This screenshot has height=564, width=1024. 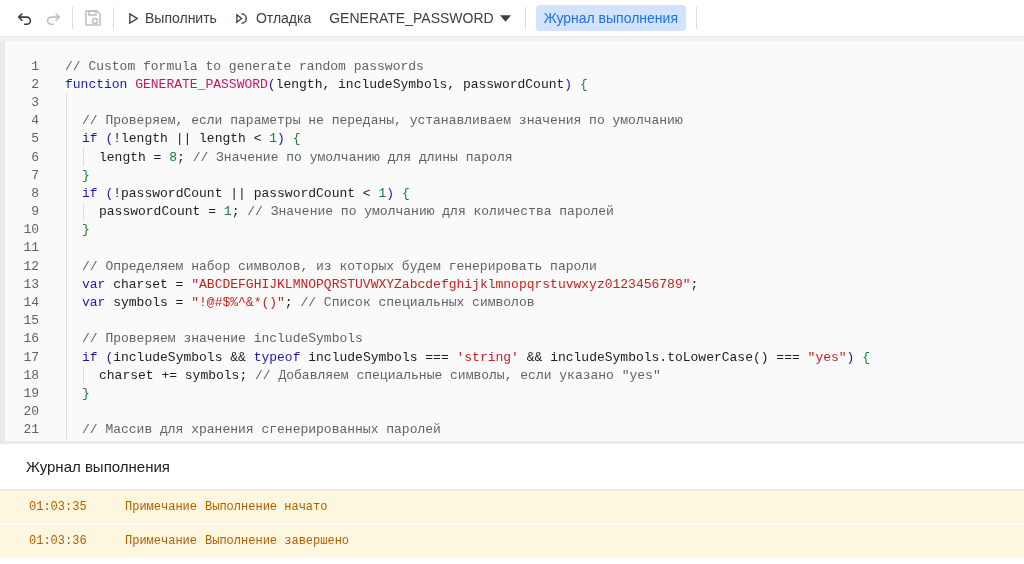 I want to click on code-line: passwordCount = 1; // Значение по умолчанию для количества паролей, so click(x=356, y=212).